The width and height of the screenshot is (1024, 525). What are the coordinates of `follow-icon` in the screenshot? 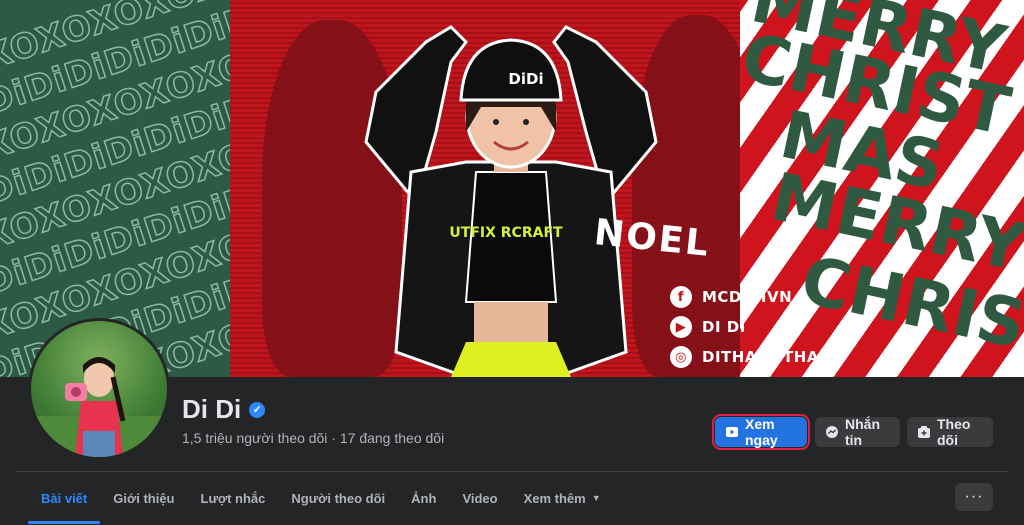 It's located at (924, 432).